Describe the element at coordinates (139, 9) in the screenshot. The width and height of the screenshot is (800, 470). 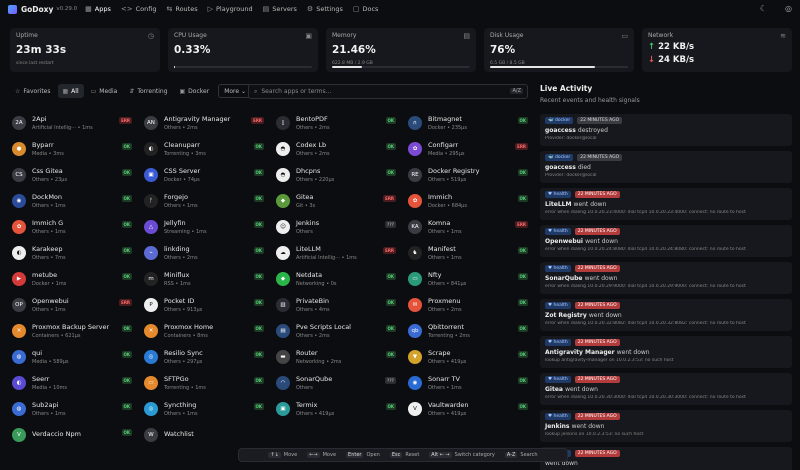
I see `nav-config: <> Config` at that location.